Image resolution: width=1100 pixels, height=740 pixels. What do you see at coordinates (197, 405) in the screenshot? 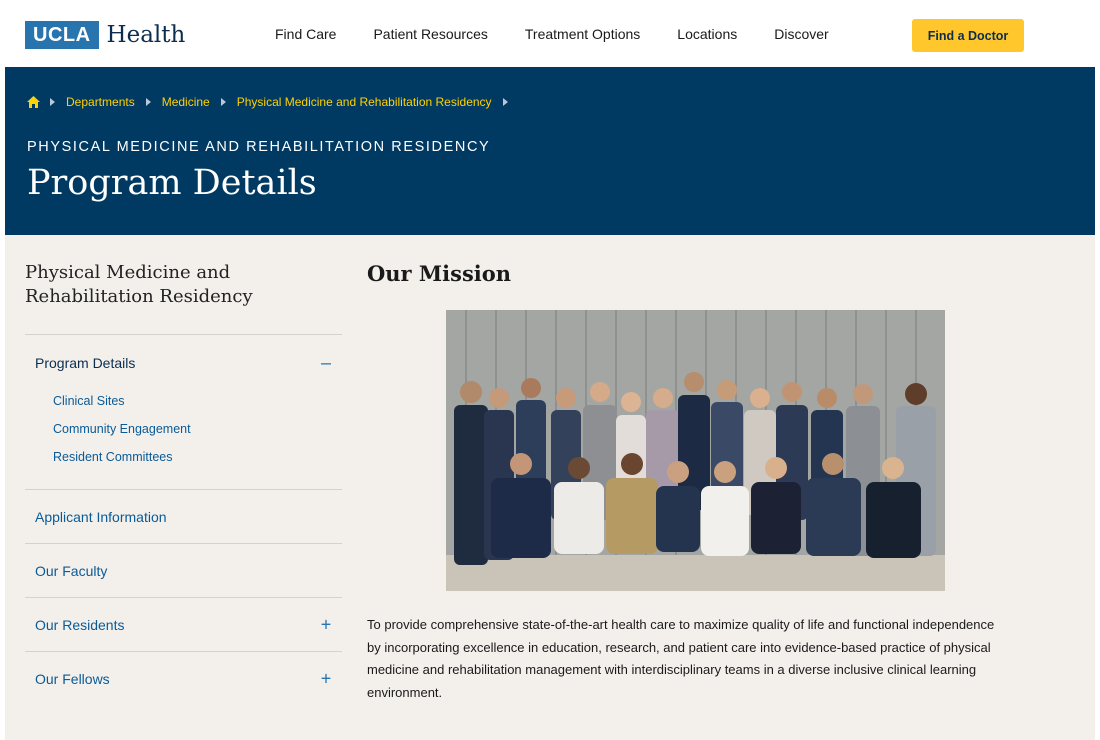
I see `sidebar-subitem-clinical-sites: Clinical Sites` at bounding box center [197, 405].